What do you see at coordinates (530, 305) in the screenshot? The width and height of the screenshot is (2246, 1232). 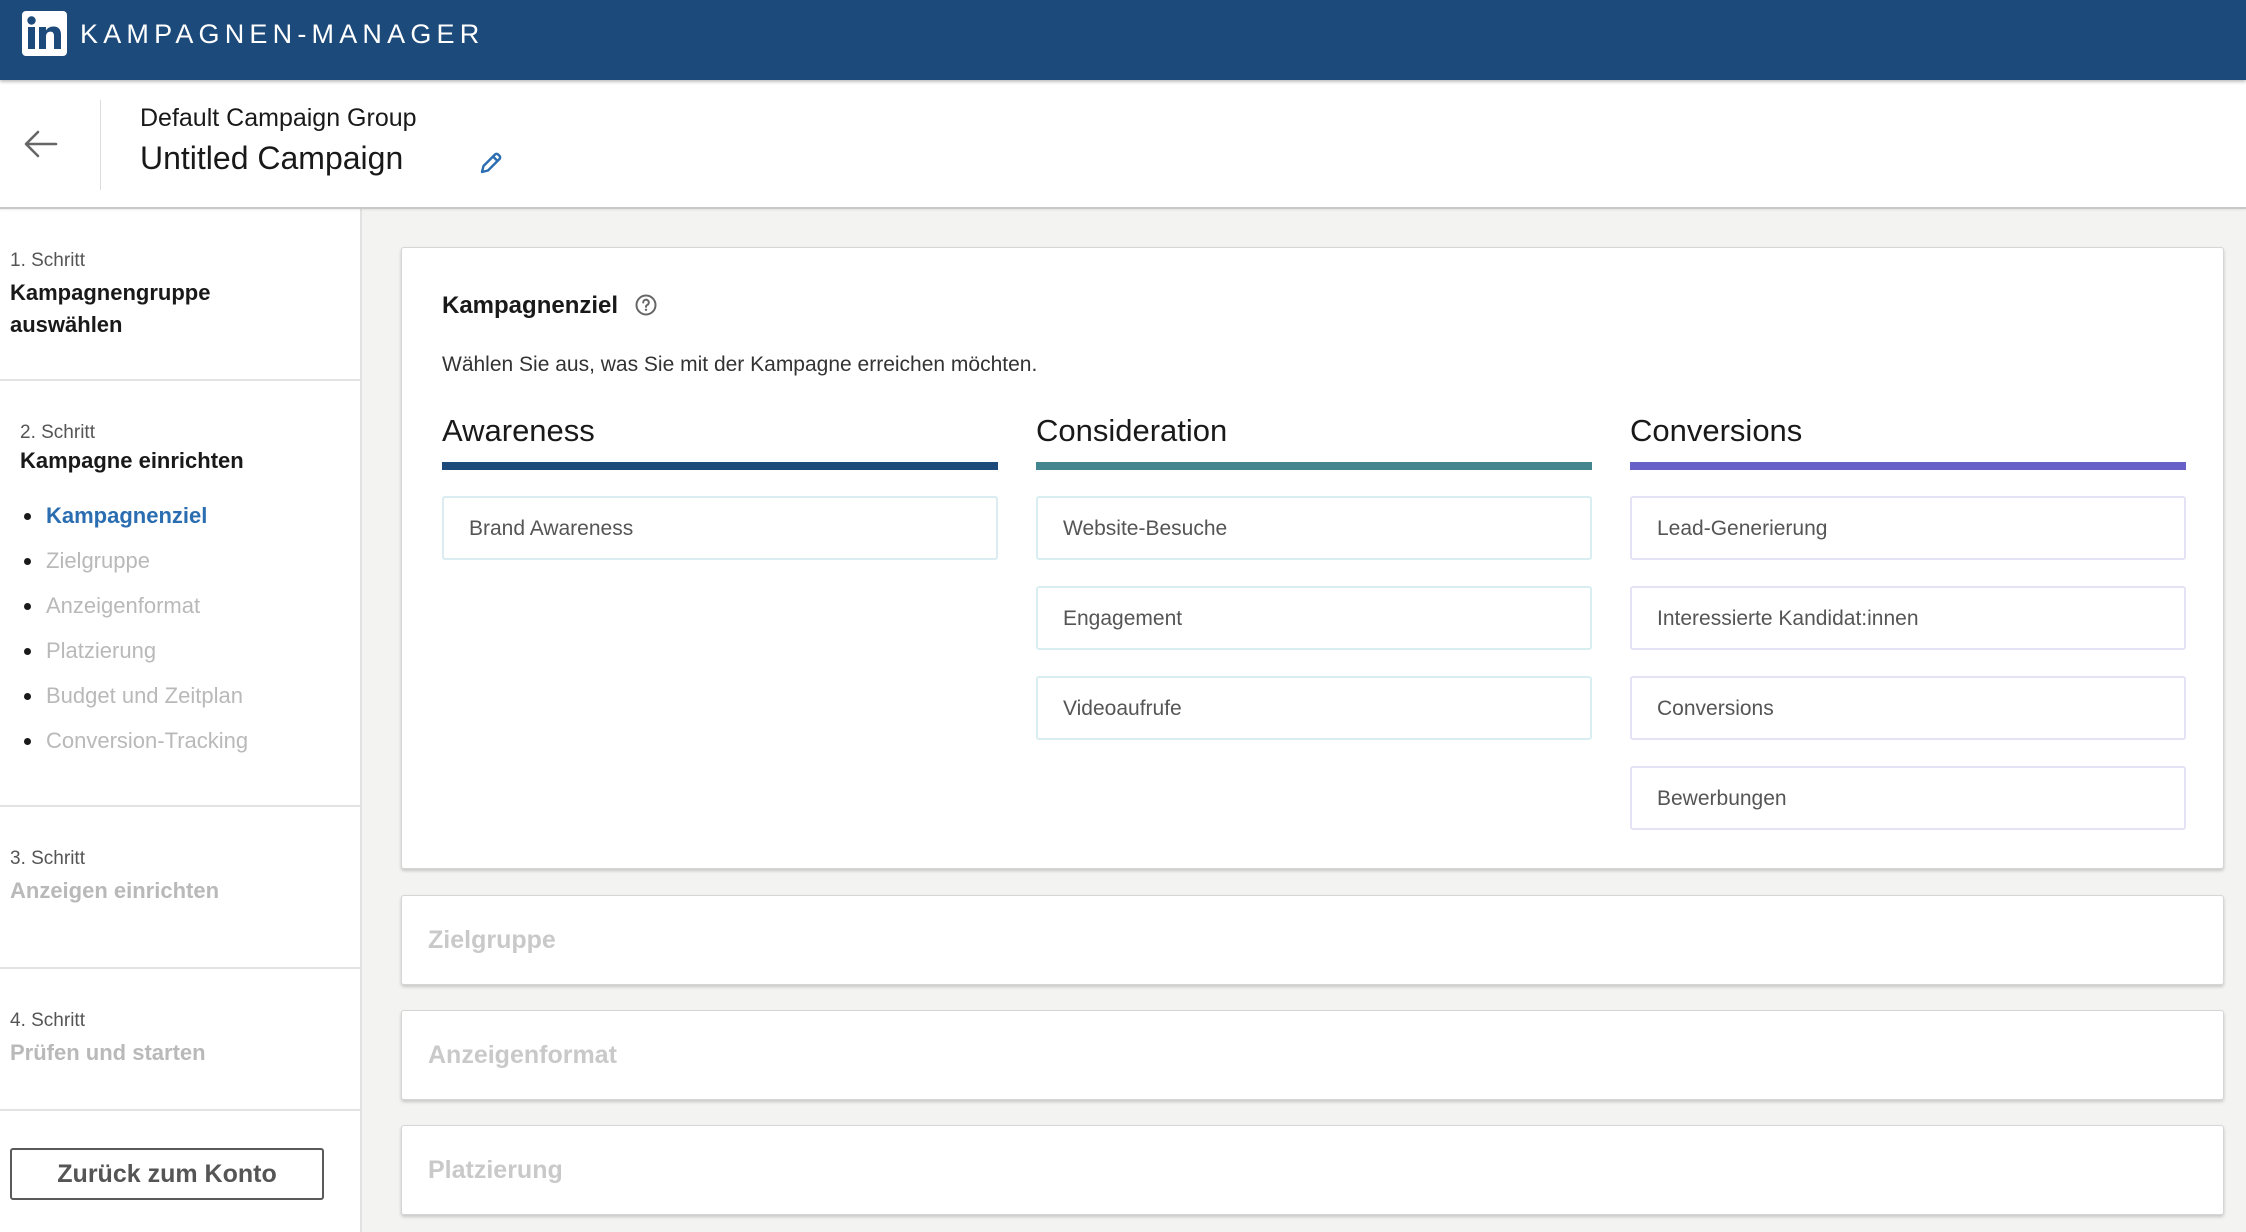 I see `section-title: Kampagnenziel` at bounding box center [530, 305].